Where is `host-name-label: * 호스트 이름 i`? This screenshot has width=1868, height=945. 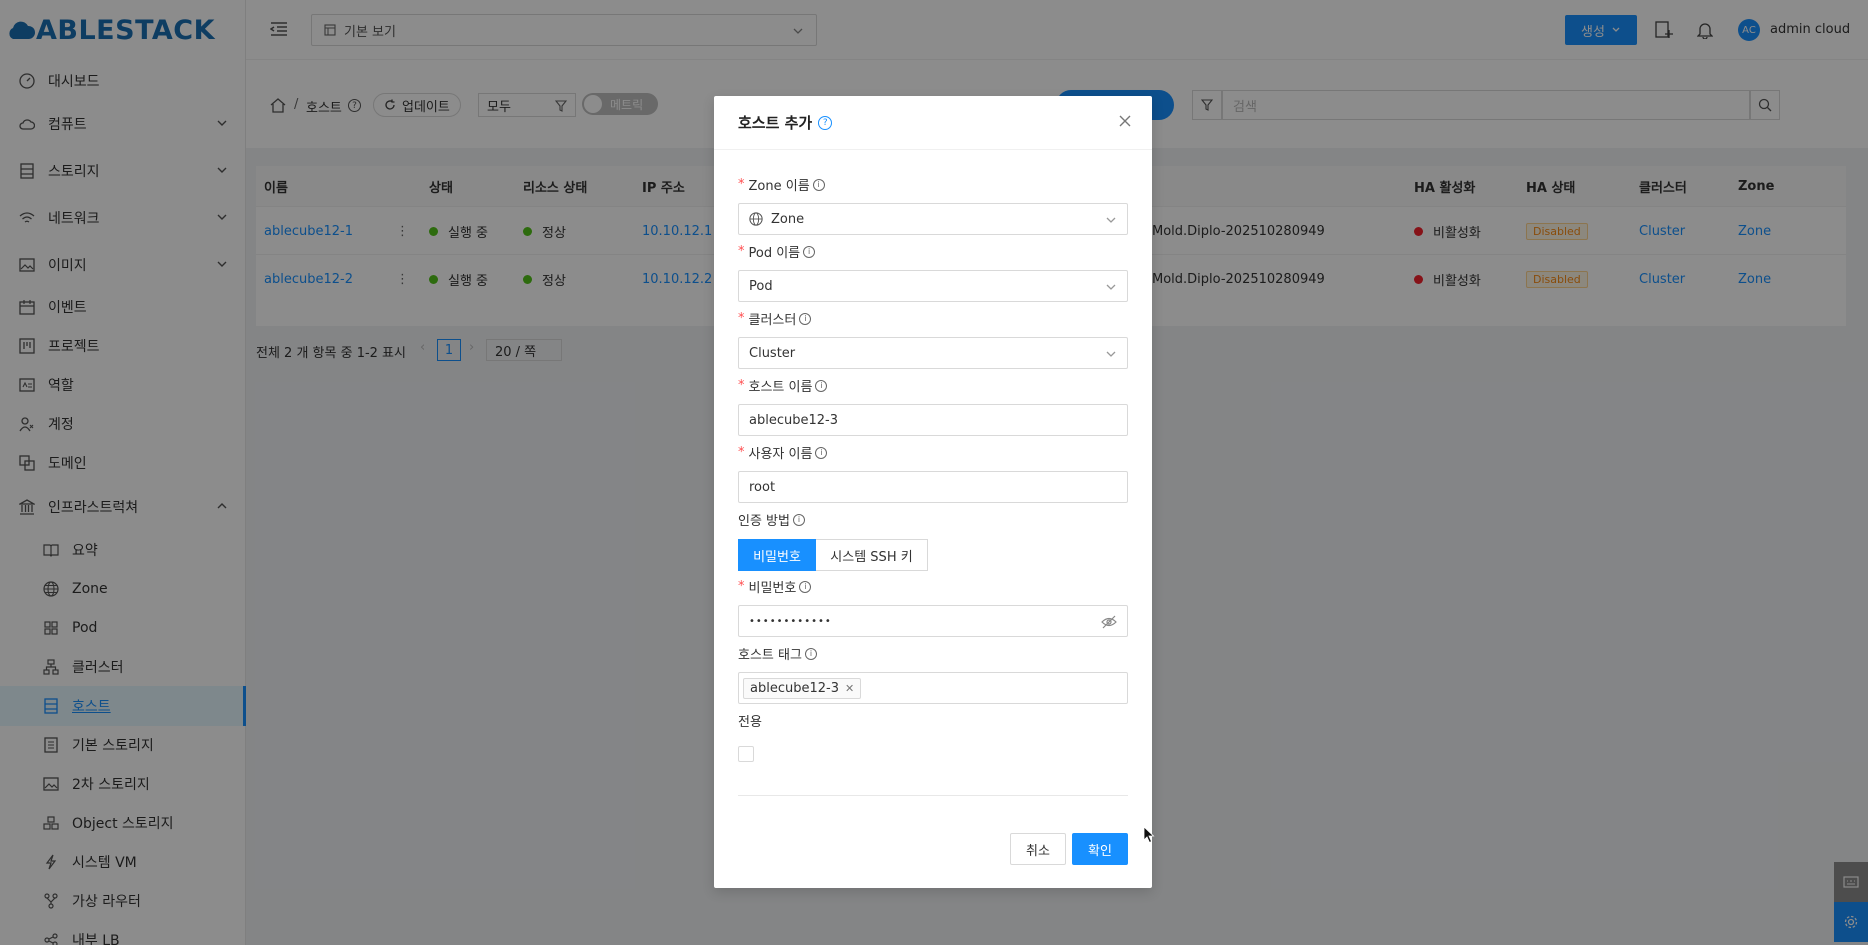 host-name-label: * 호스트 이름 i is located at coordinates (783, 385).